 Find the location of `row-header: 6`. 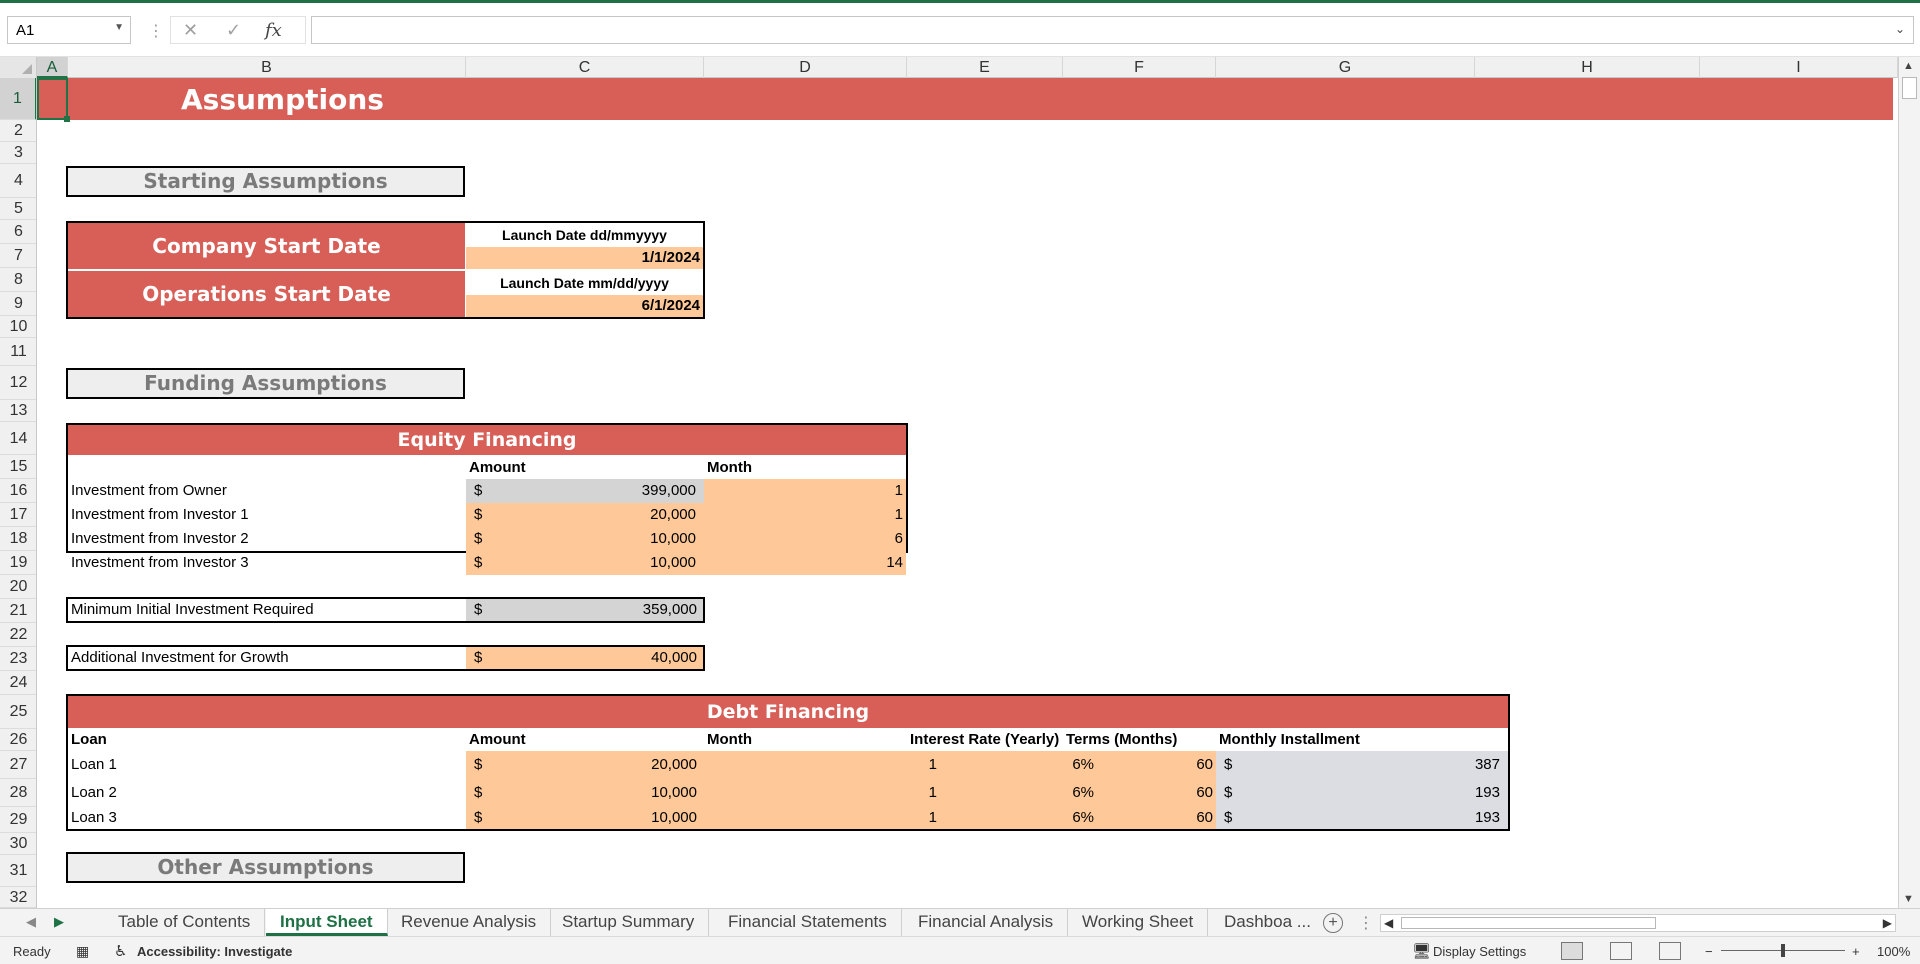

row-header: 6 is located at coordinates (18, 232).